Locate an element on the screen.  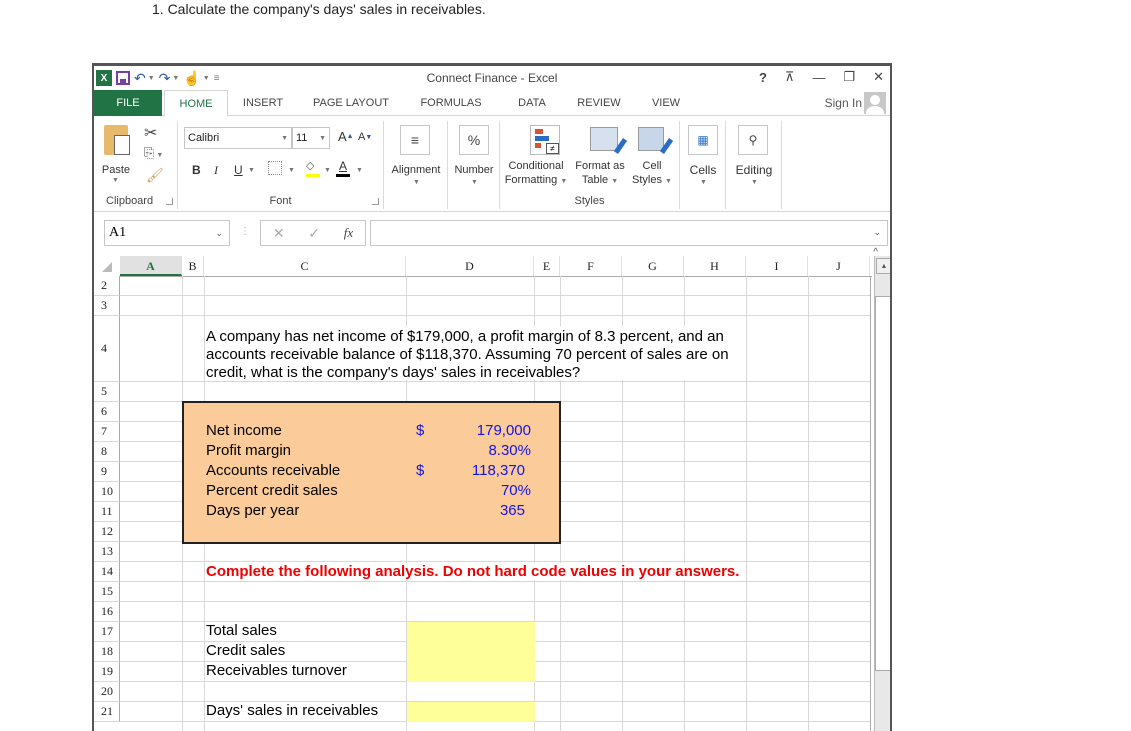
row-header: 19 is located at coordinates (107, 672).